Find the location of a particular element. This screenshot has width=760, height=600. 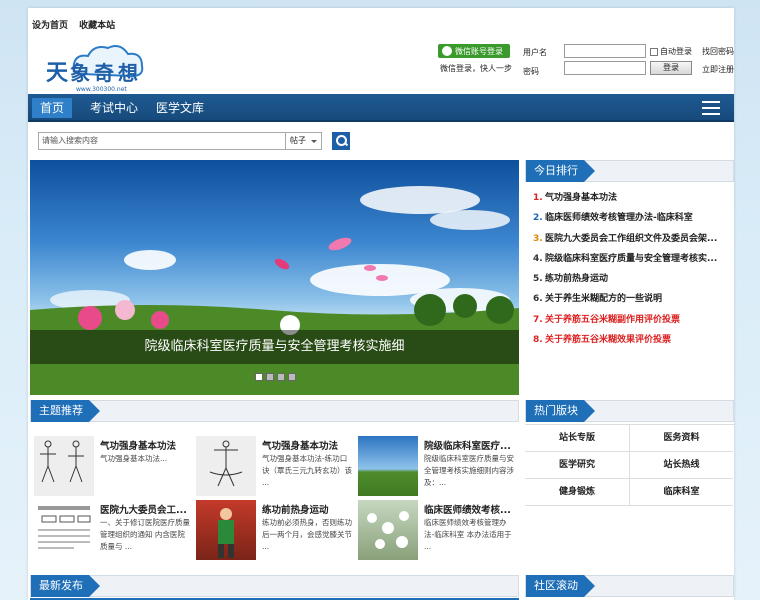

ranking-item: 5. 练功前热身运动 is located at coordinates (633, 281).